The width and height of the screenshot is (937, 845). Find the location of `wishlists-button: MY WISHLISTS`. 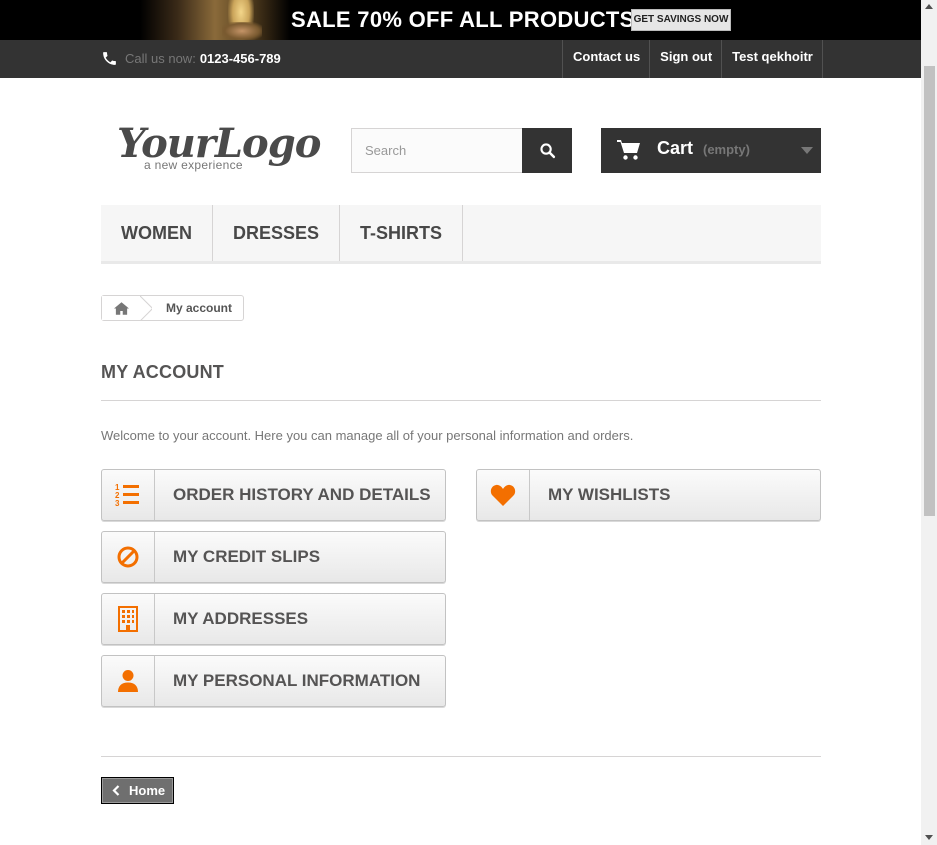

wishlists-button: MY WISHLISTS is located at coordinates (648, 495).